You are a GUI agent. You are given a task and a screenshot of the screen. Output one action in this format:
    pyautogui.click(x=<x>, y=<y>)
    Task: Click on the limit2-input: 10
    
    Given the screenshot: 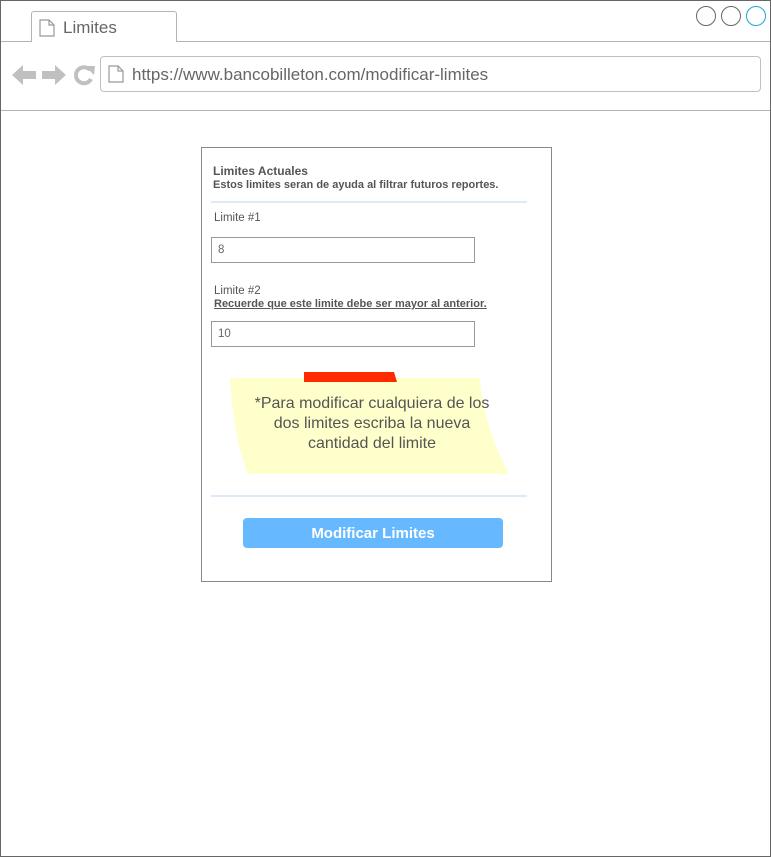 What is the action you would take?
    pyautogui.click(x=343, y=334)
    